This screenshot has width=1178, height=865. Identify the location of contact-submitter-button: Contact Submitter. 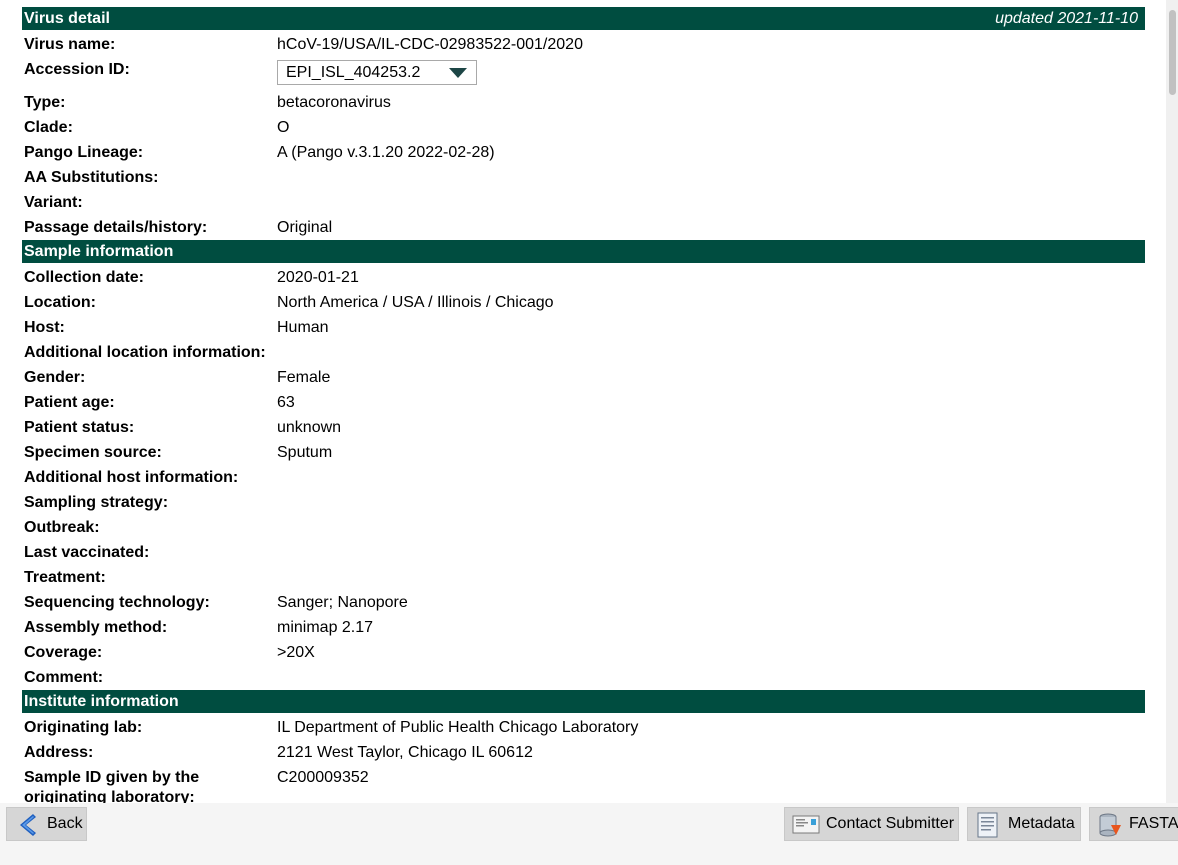
(871, 824).